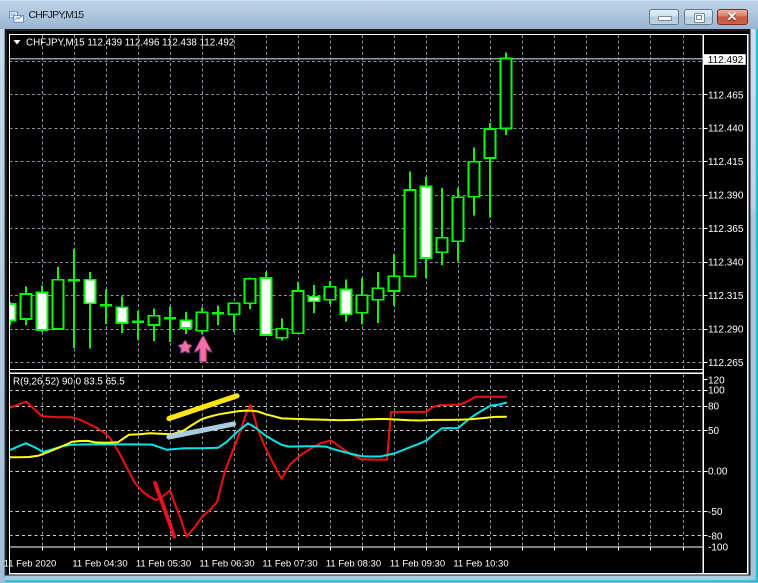  What do you see at coordinates (99, 563) in the screenshot?
I see `svg-text: 11 Feb 04:30` at bounding box center [99, 563].